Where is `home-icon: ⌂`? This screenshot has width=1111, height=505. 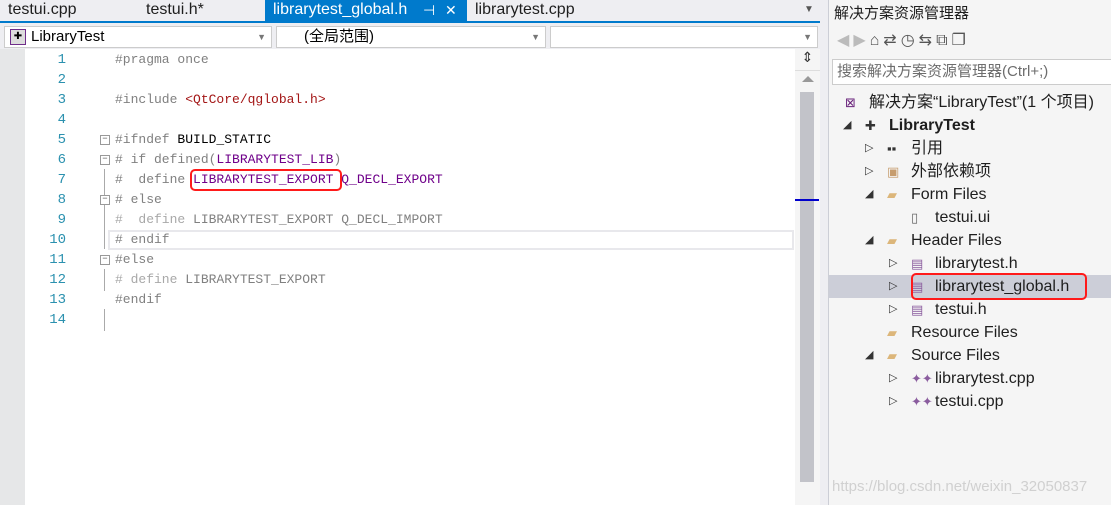 home-icon: ⌂ is located at coordinates (877, 40).